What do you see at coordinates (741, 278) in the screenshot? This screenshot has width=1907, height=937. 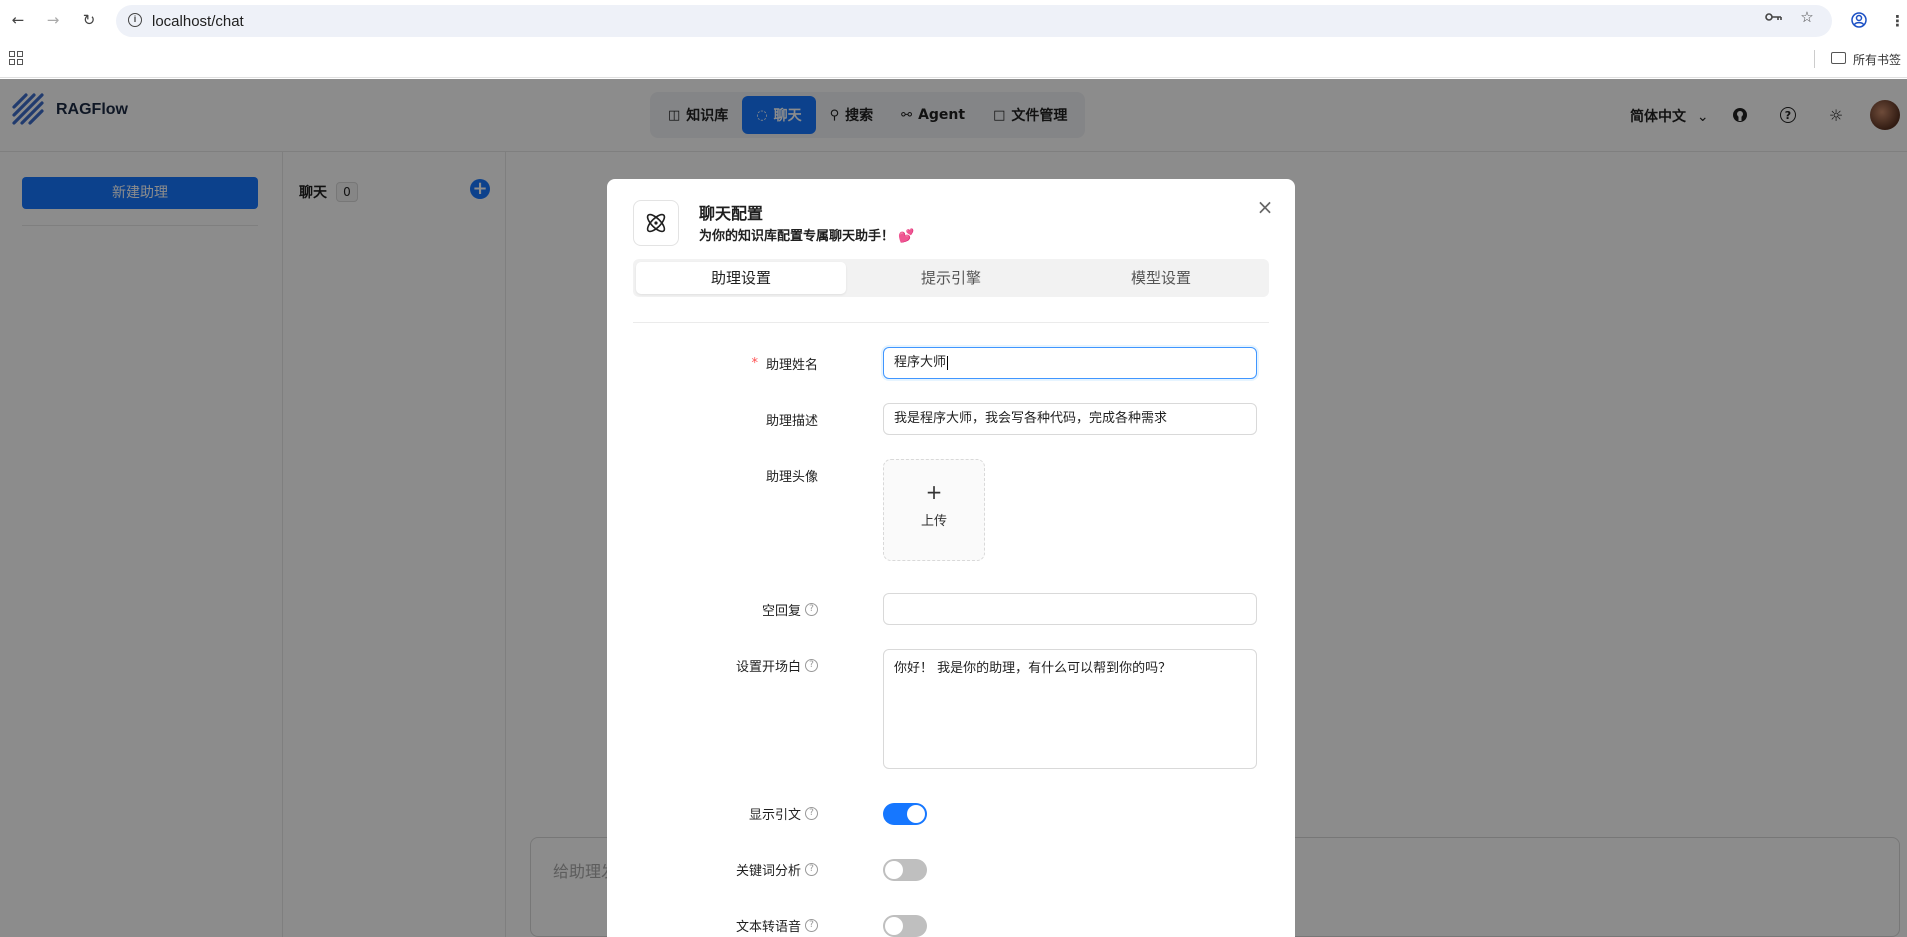 I see `tab-assistant-settings: 助理设置` at bounding box center [741, 278].